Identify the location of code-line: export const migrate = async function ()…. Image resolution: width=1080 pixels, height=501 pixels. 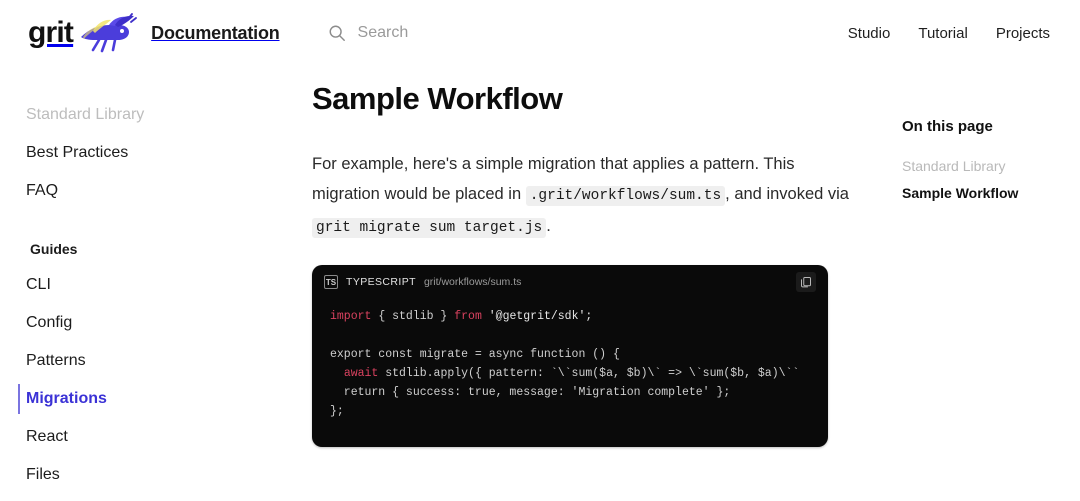
(475, 355).